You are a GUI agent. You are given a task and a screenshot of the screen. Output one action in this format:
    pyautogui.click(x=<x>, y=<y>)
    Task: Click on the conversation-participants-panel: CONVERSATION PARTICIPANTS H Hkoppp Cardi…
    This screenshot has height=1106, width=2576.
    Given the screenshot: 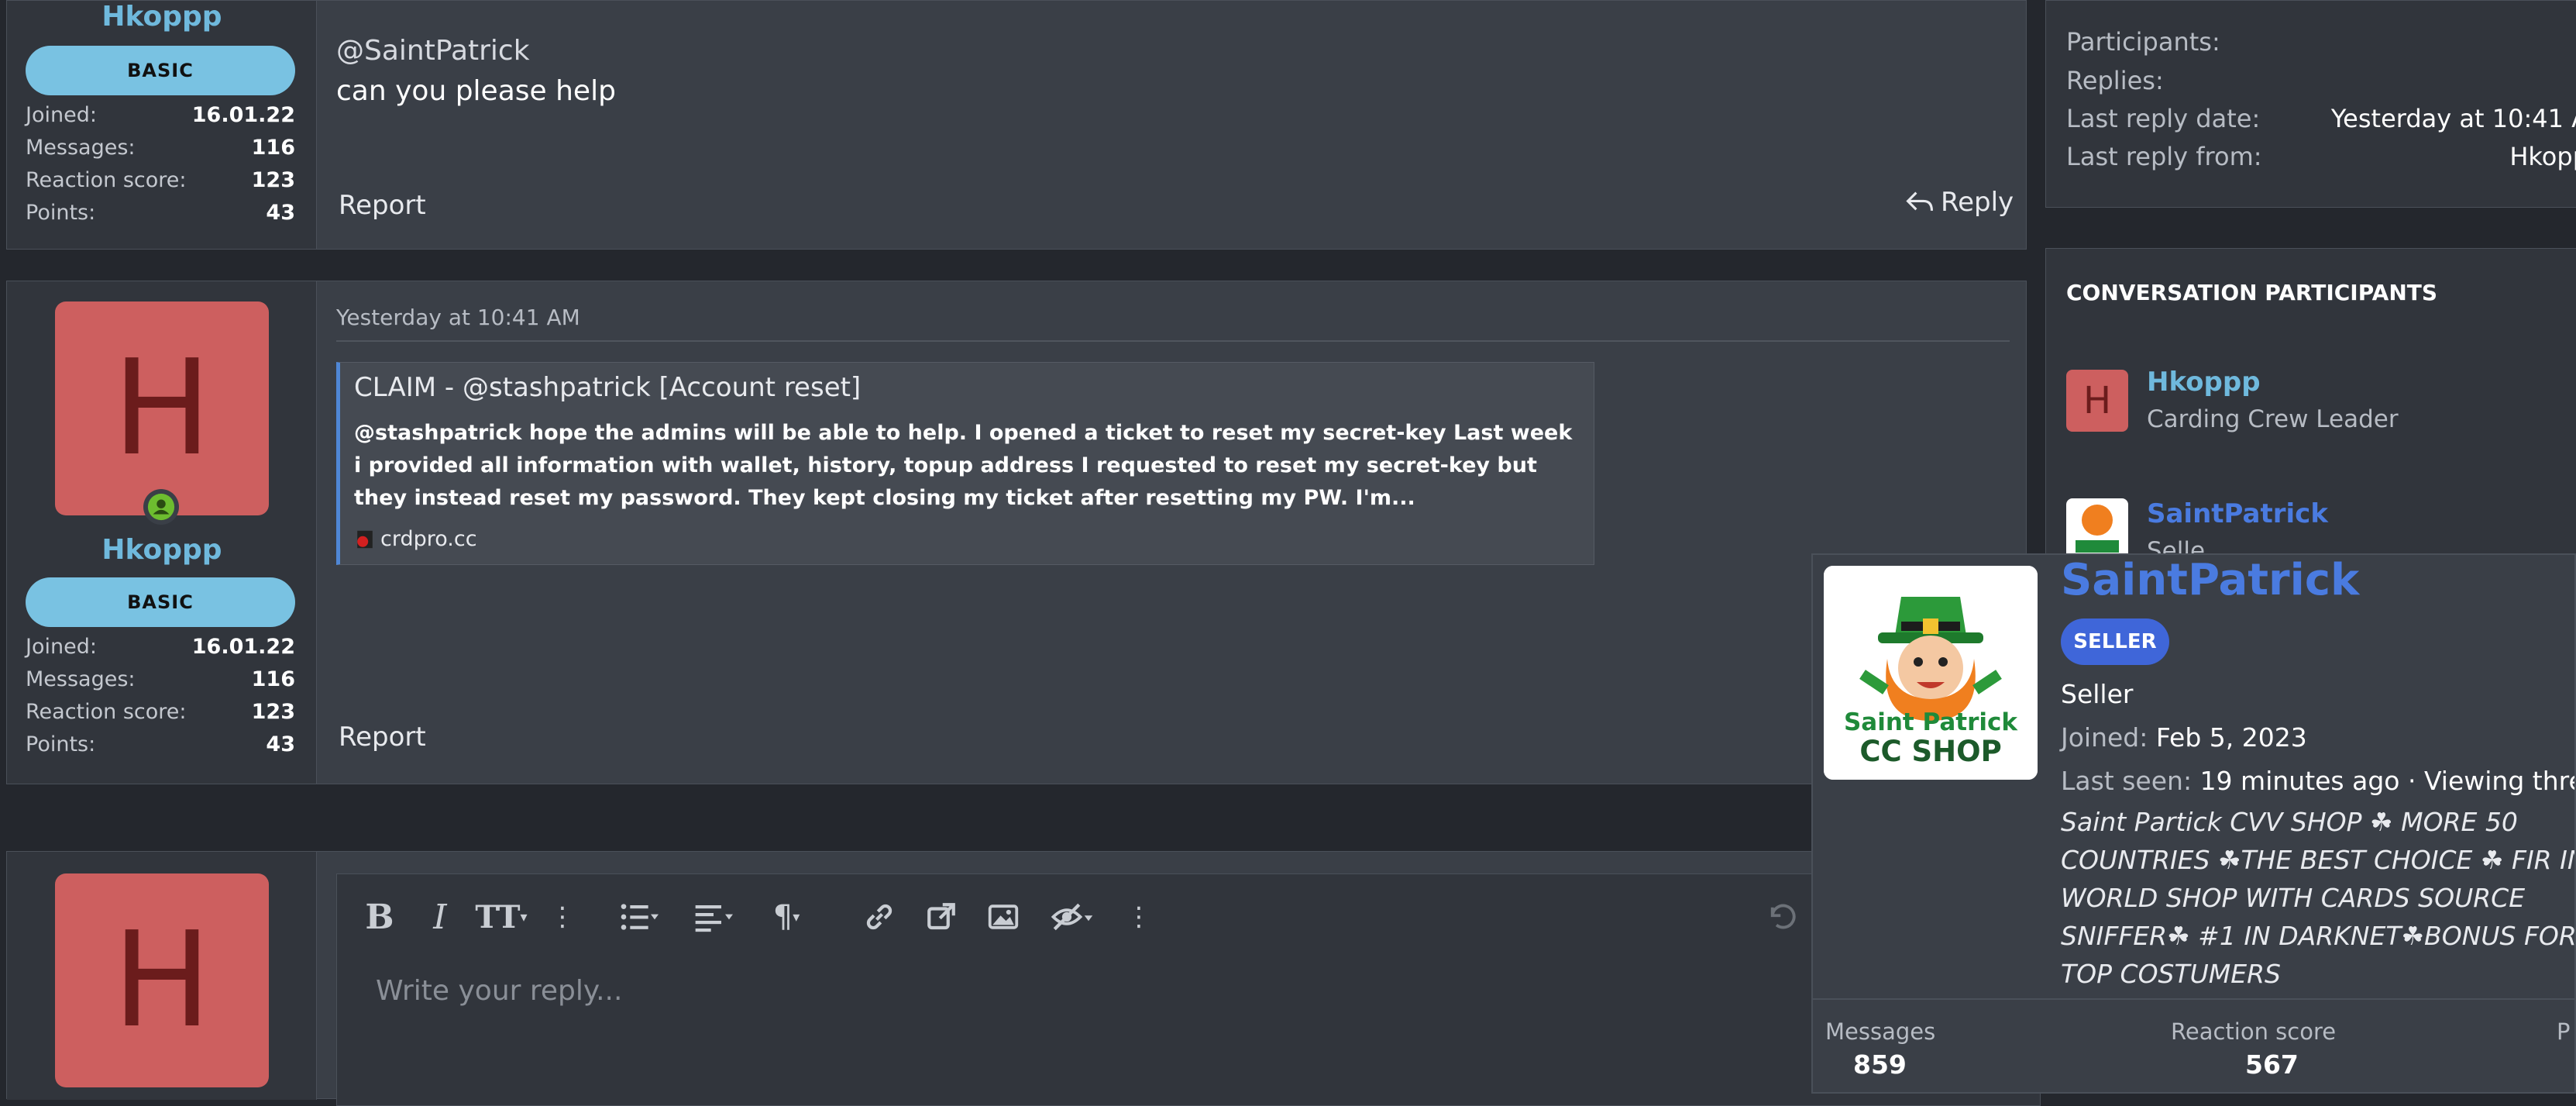 What is the action you would take?
    pyautogui.click(x=2310, y=411)
    